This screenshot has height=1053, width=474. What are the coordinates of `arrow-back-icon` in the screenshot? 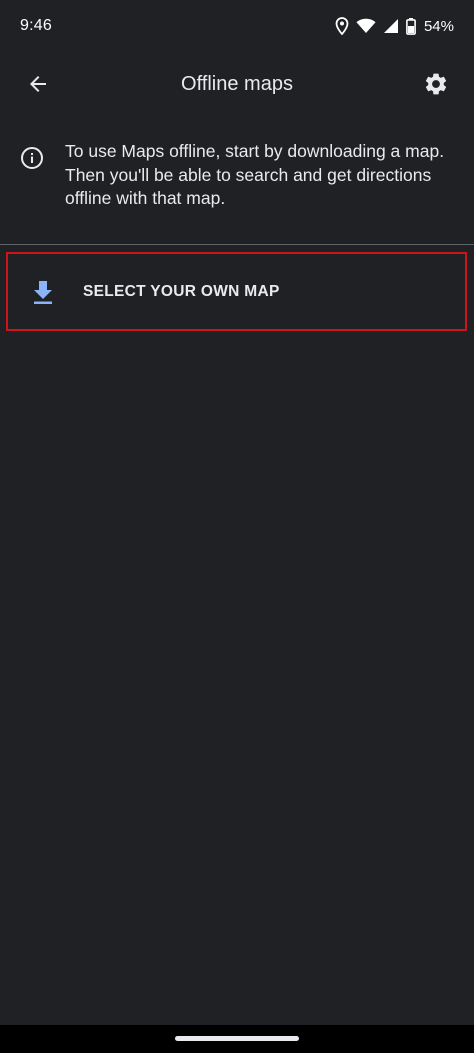 It's located at (38, 84).